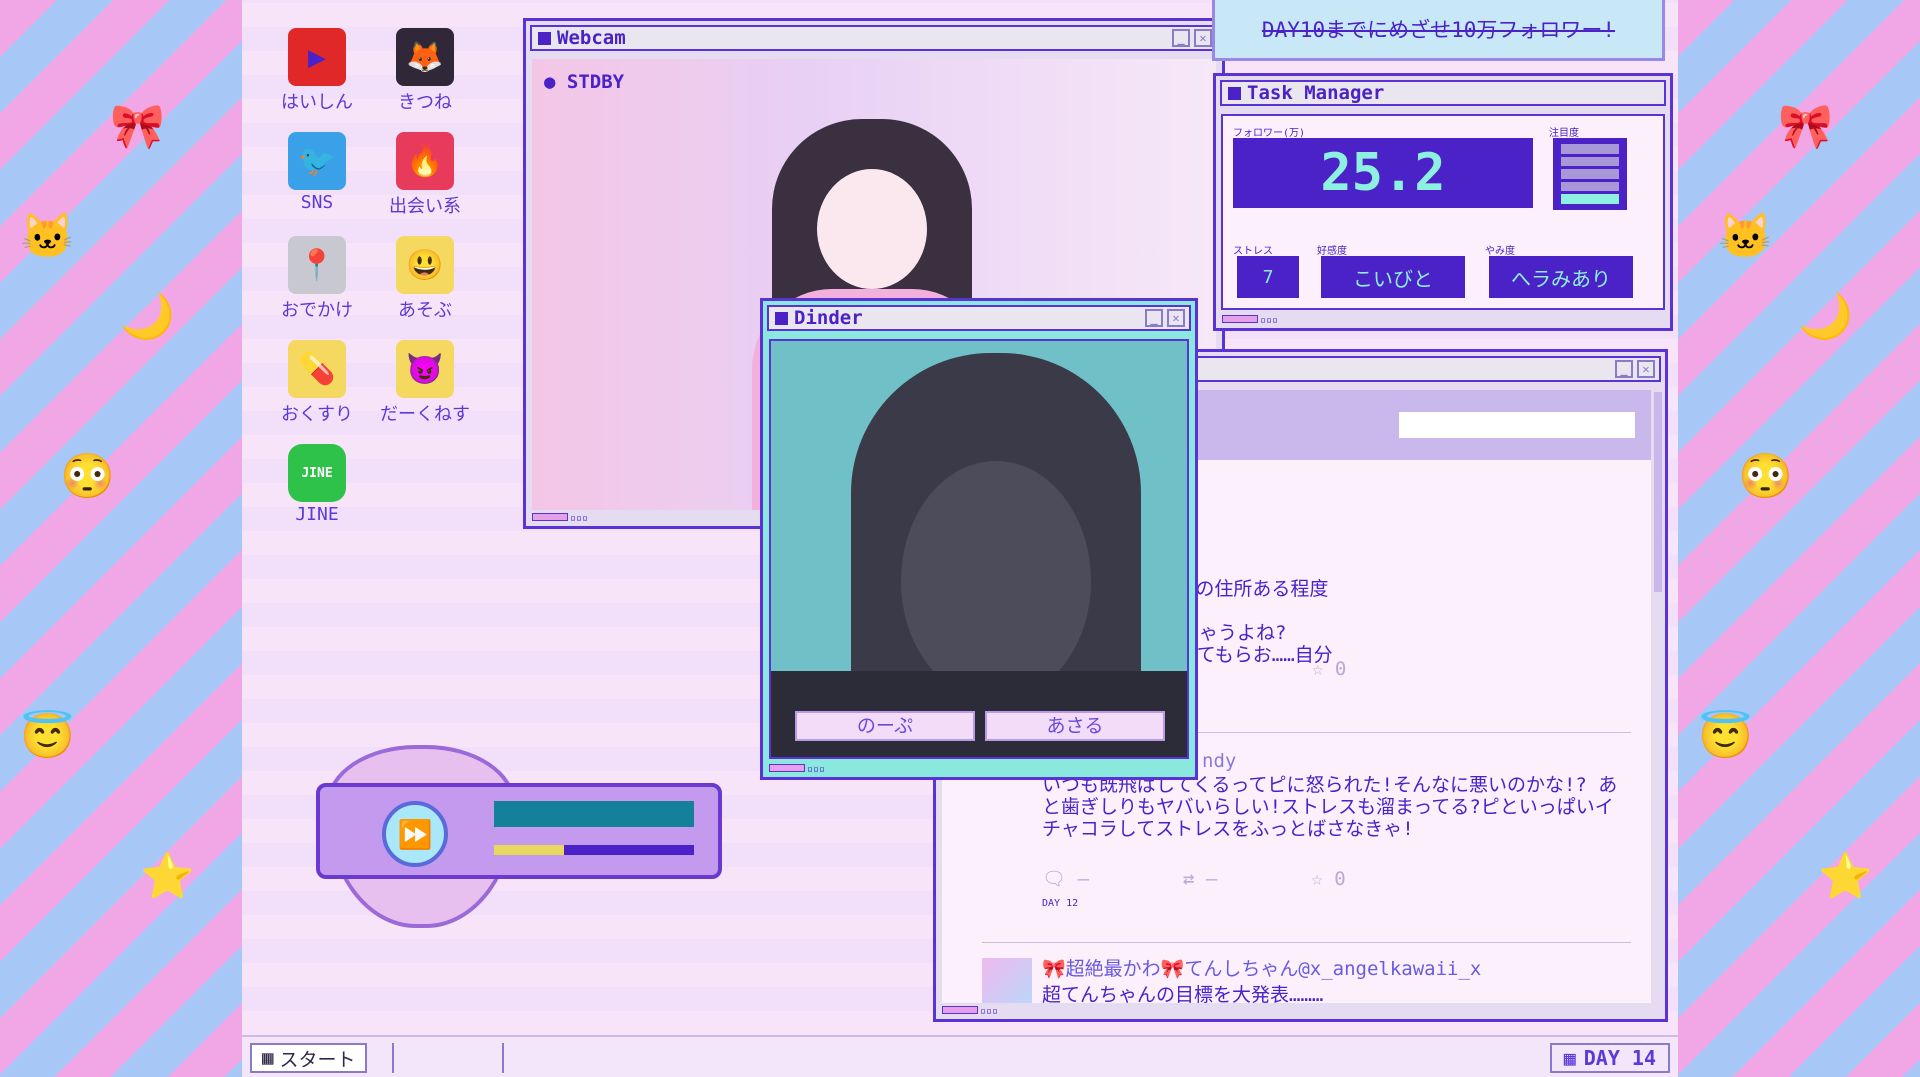 This screenshot has width=1920, height=1077. What do you see at coordinates (828, 318) in the screenshot?
I see `window-title: Dinder` at bounding box center [828, 318].